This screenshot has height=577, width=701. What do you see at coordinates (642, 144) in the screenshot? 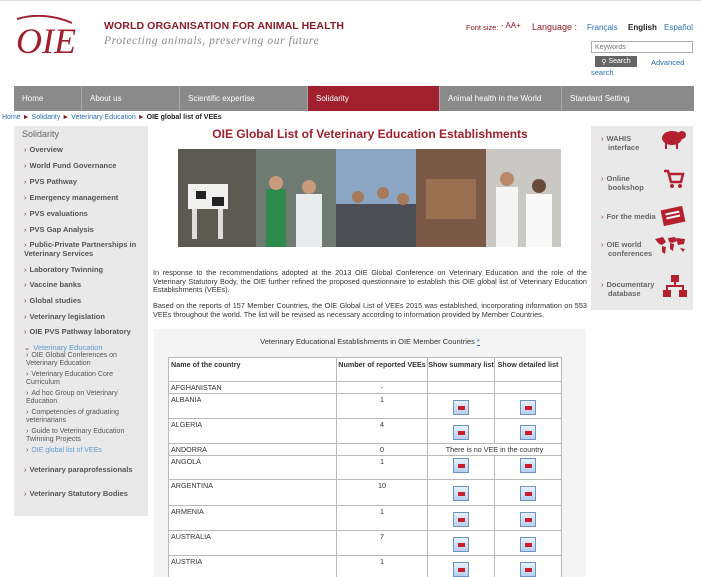
I see `rb-wahis: › WAHIS interface` at bounding box center [642, 144].